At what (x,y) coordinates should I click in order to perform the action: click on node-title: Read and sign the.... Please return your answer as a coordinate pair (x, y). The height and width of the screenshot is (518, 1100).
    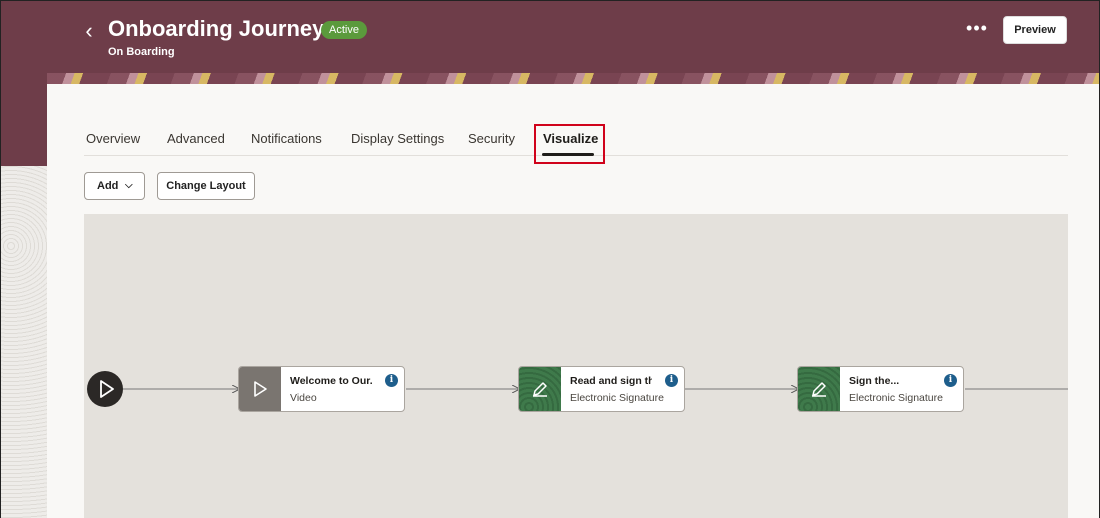
    Looking at the image, I should click on (611, 381).